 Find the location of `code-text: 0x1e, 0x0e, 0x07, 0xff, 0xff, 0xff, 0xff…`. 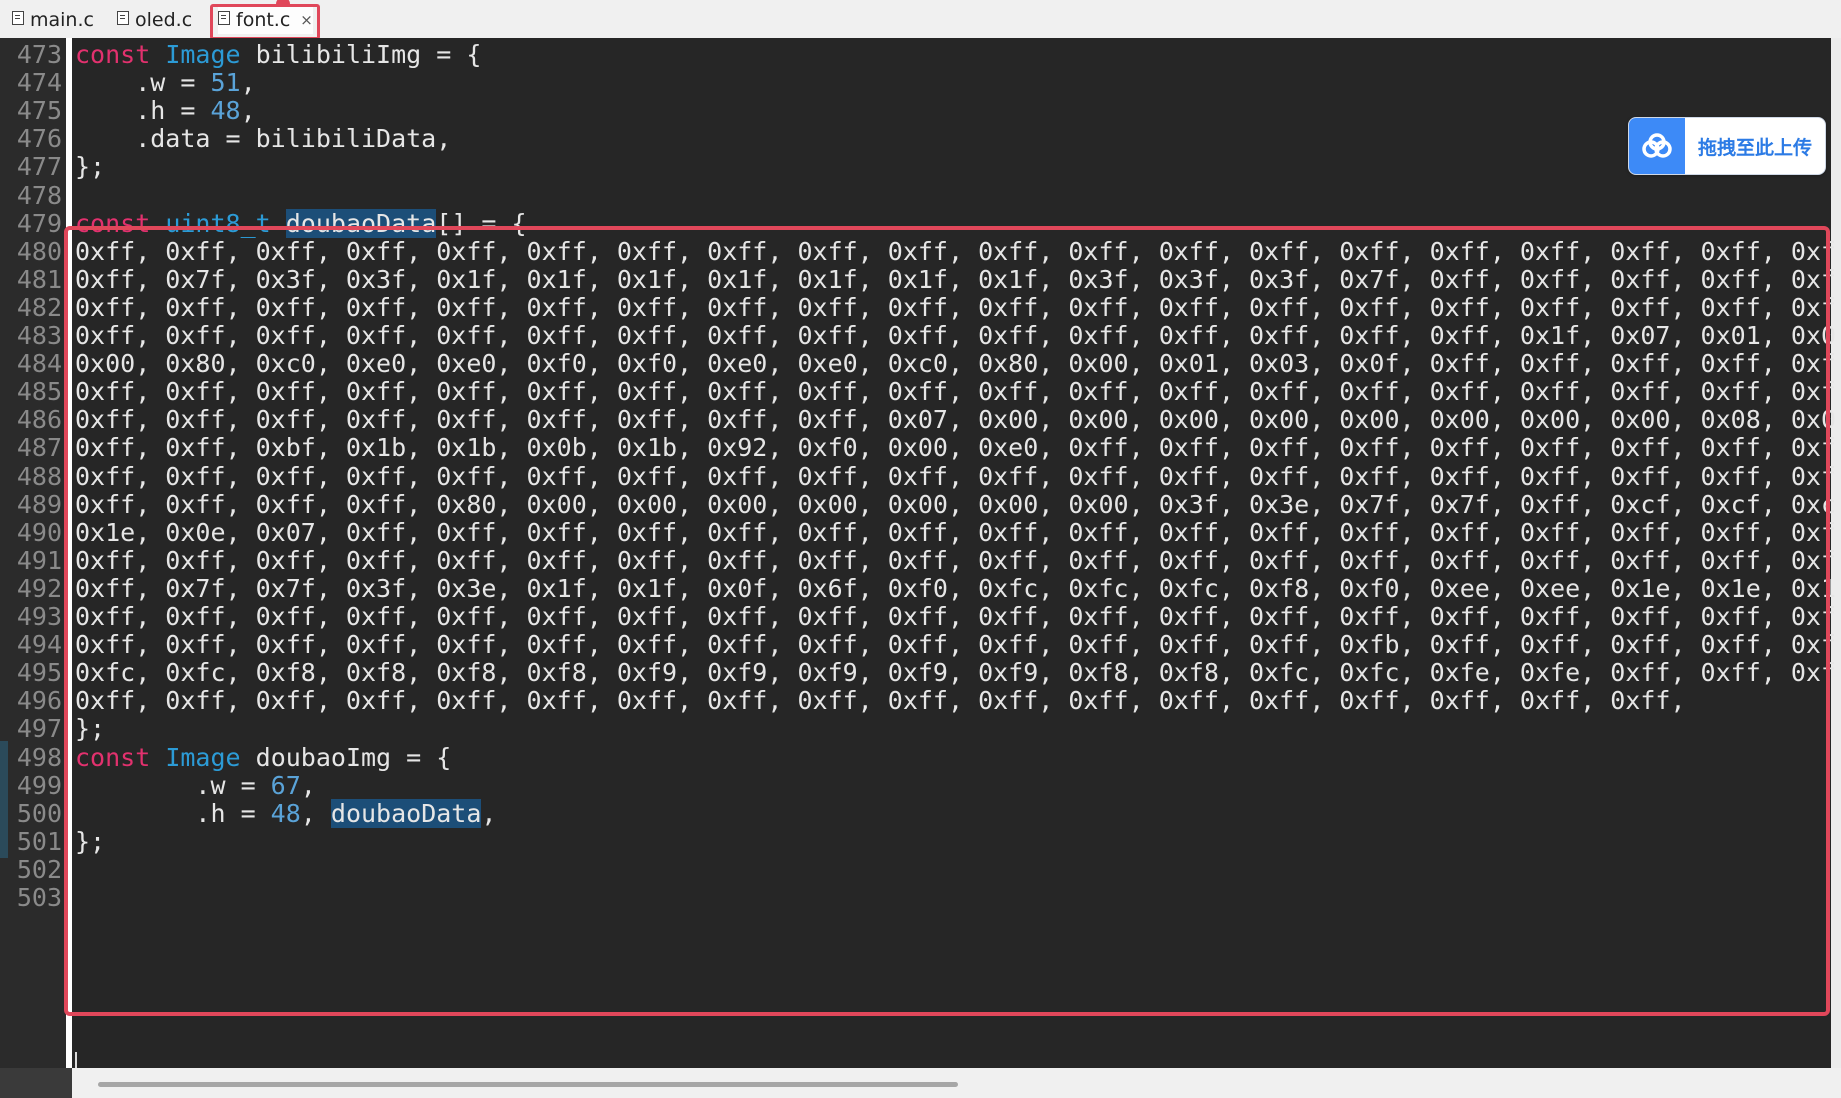

code-text: 0x1e, 0x0e, 0x07, 0xff, 0xff, 0xff, 0xff… is located at coordinates (955, 532).